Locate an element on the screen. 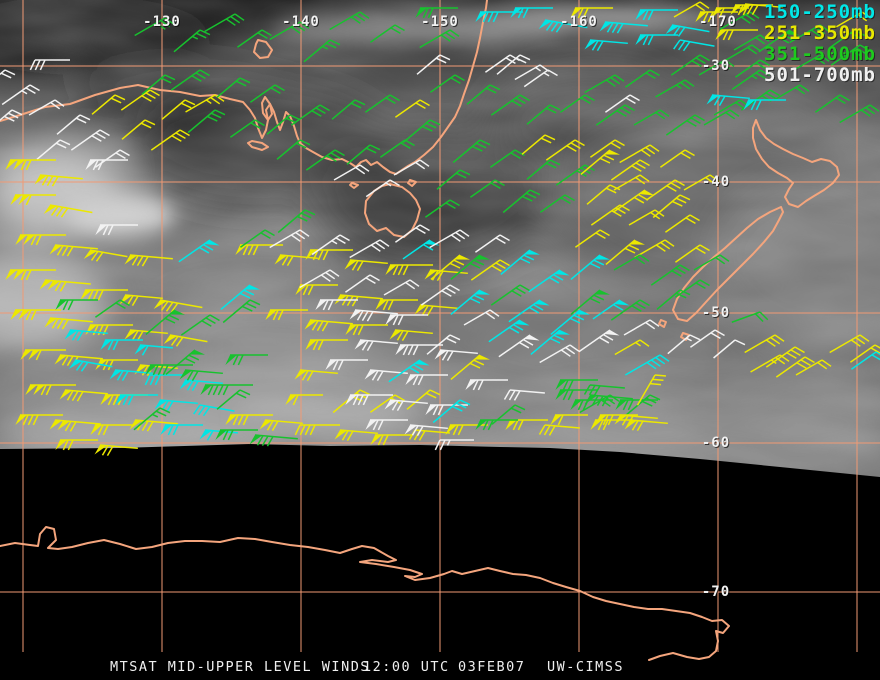 This screenshot has width=880, height=680. pressure-level-legend: 150-250mb 251-350mb 351-500mb 501-700mb is located at coordinates (820, 44).